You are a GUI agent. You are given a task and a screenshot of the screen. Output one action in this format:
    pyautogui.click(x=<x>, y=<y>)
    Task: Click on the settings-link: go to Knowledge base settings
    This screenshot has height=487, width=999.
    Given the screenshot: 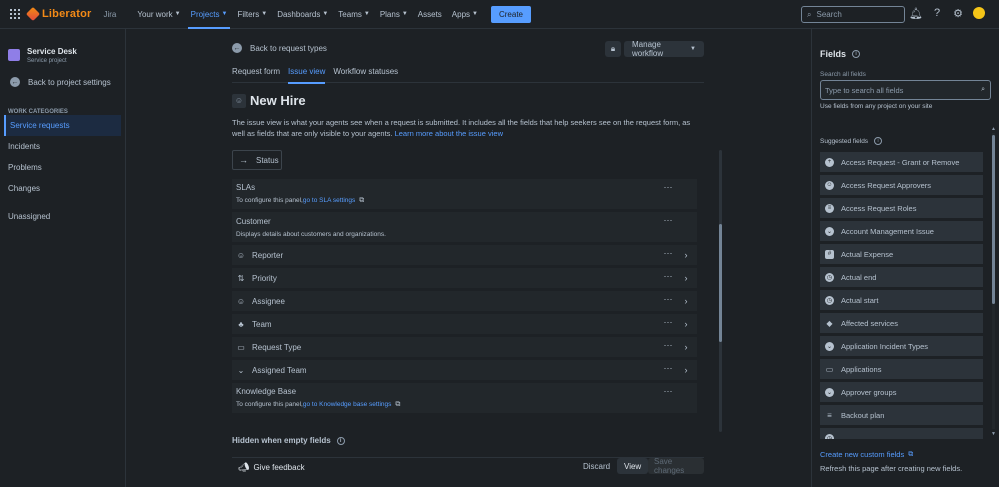 What is the action you would take?
    pyautogui.click(x=347, y=404)
    